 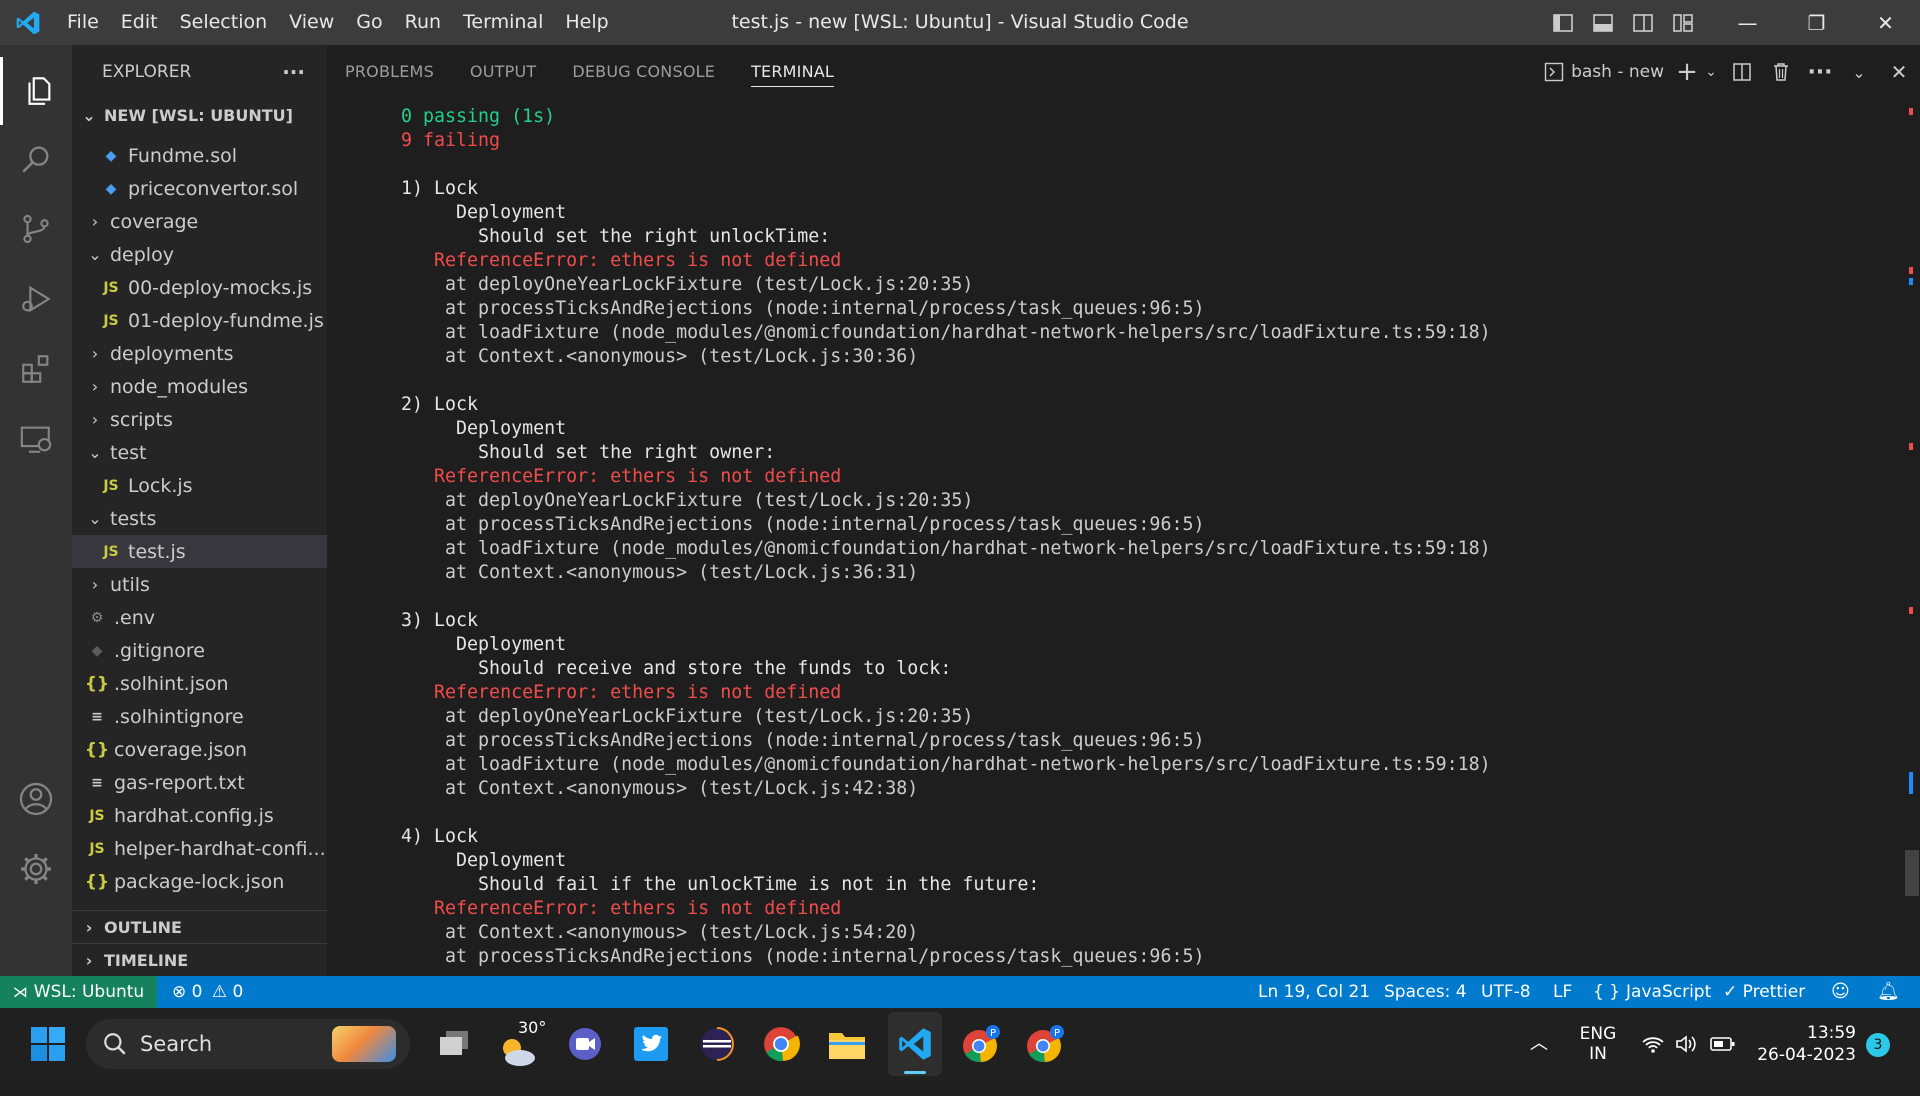 What do you see at coordinates (1804, 1051) in the screenshot?
I see `clock: 13:59 26-04-2023` at bounding box center [1804, 1051].